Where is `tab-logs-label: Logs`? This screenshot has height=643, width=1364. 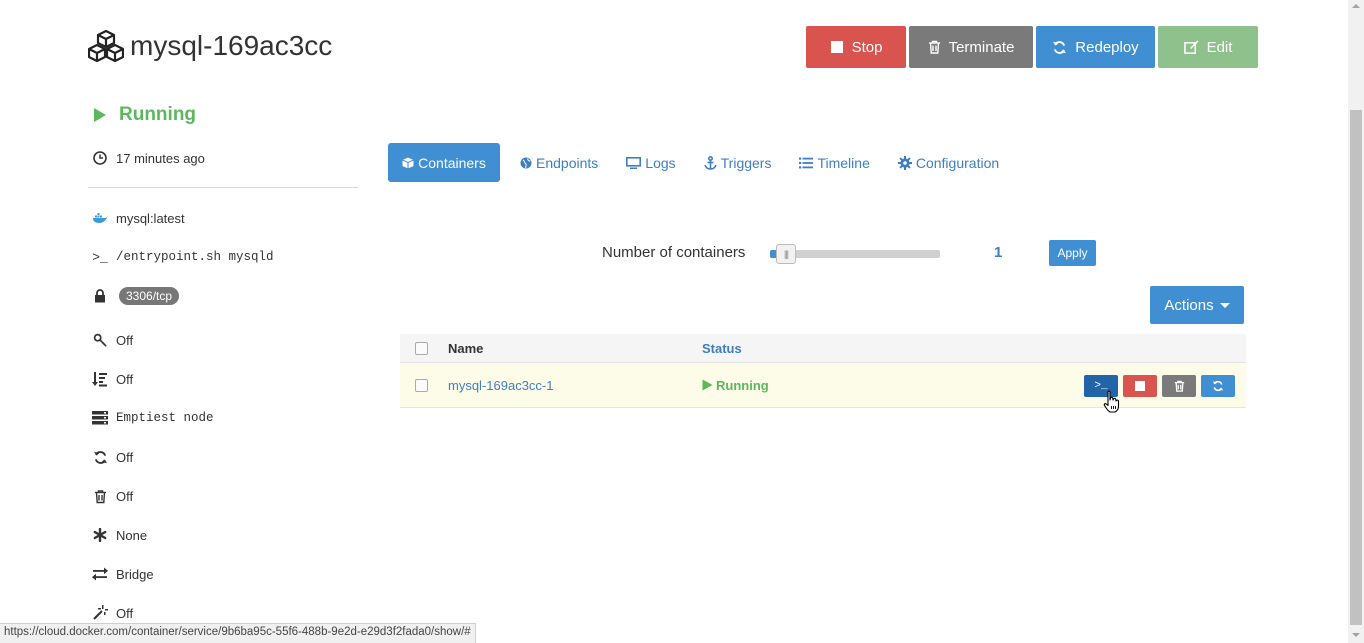 tab-logs-label: Logs is located at coordinates (660, 162).